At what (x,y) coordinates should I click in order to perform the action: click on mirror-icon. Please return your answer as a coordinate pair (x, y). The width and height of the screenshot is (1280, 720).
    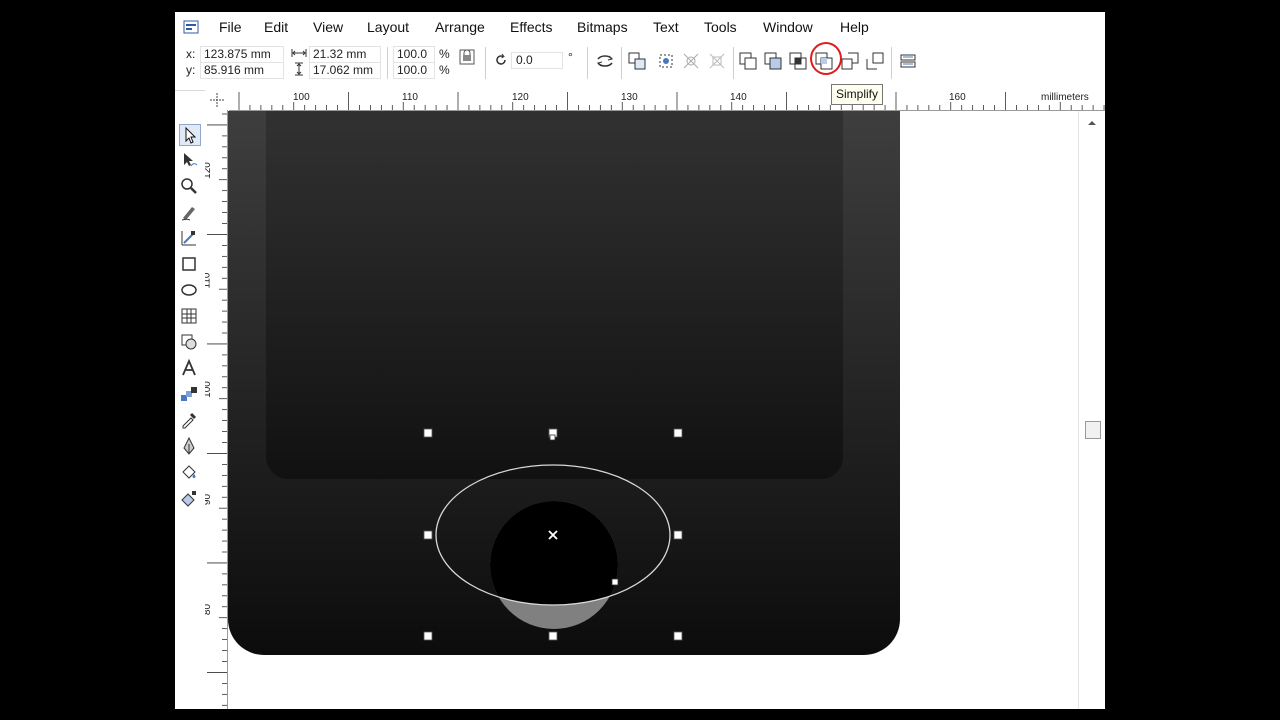
    Looking at the image, I should click on (605, 61).